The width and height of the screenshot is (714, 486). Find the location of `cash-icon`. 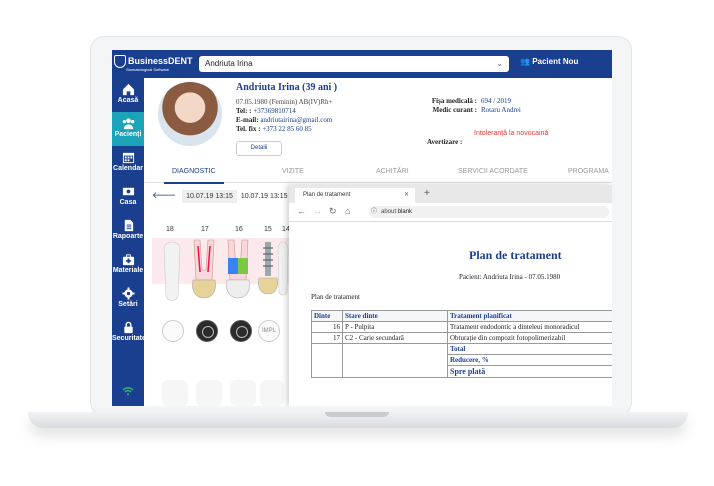

cash-icon is located at coordinates (128, 191).